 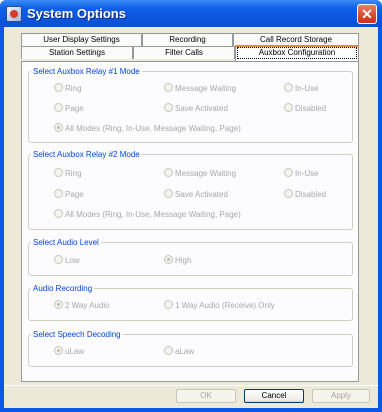 I want to click on relay2-page-radio: Page, so click(x=69, y=194).